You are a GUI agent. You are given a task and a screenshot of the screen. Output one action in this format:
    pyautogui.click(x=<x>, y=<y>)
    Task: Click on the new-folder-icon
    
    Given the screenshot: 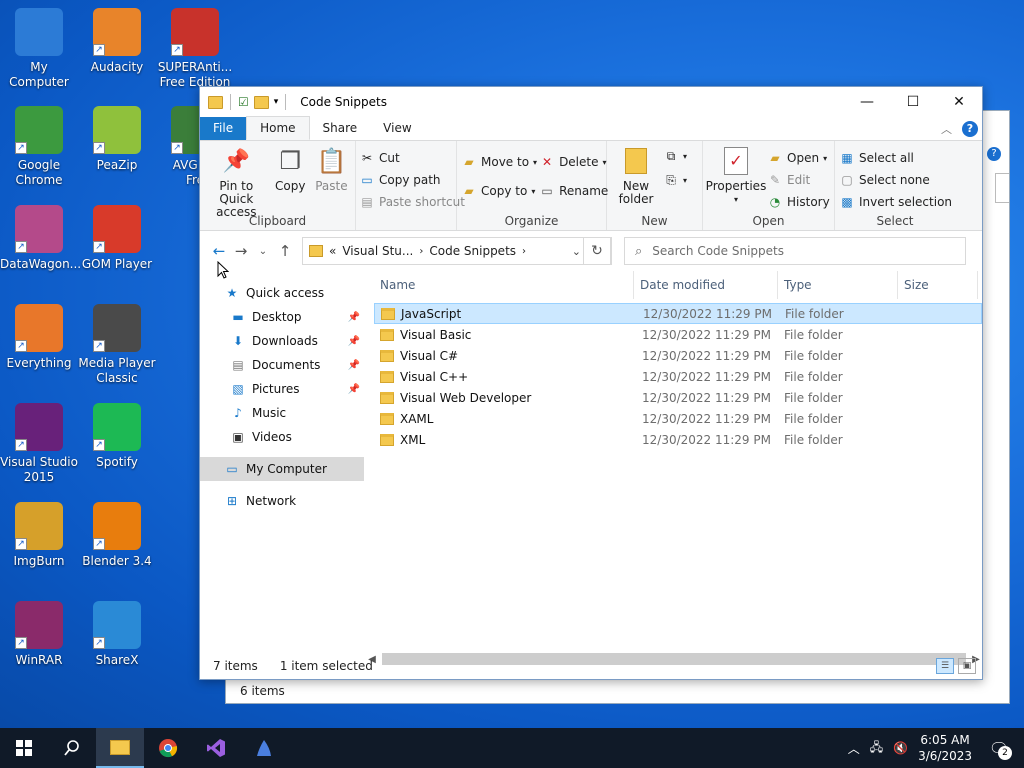 What is the action you would take?
    pyautogui.click(x=261, y=102)
    